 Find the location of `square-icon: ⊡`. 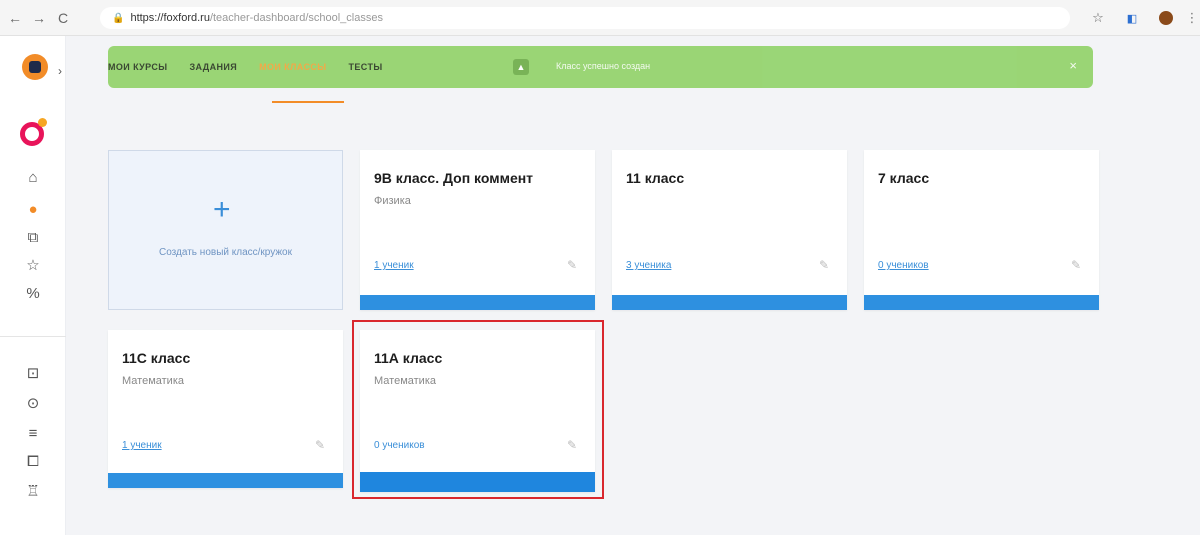

square-icon: ⊡ is located at coordinates (33, 373).